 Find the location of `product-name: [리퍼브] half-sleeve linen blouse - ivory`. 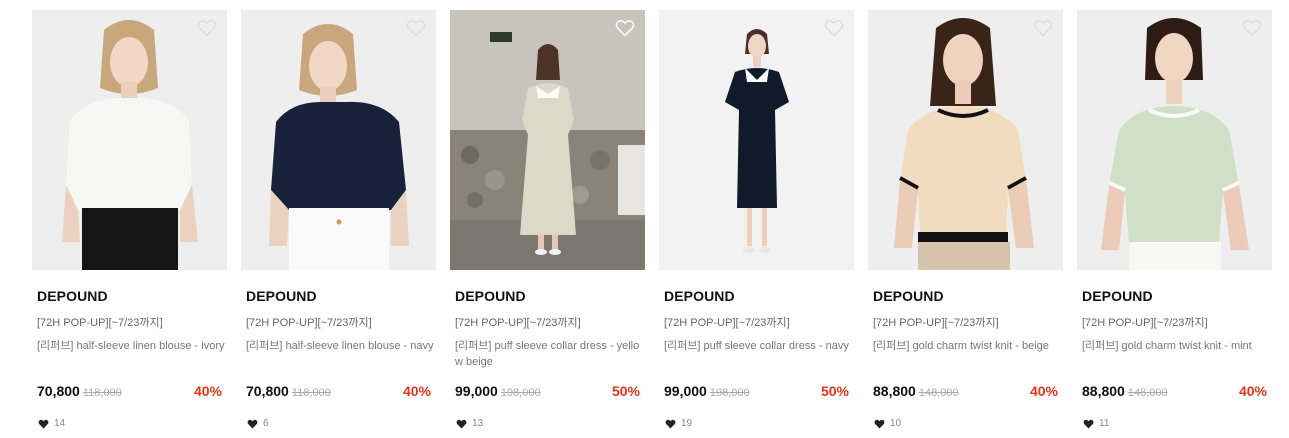

product-name: [리퍼브] half-sleeve linen blouse - ivory is located at coordinates (131, 354).